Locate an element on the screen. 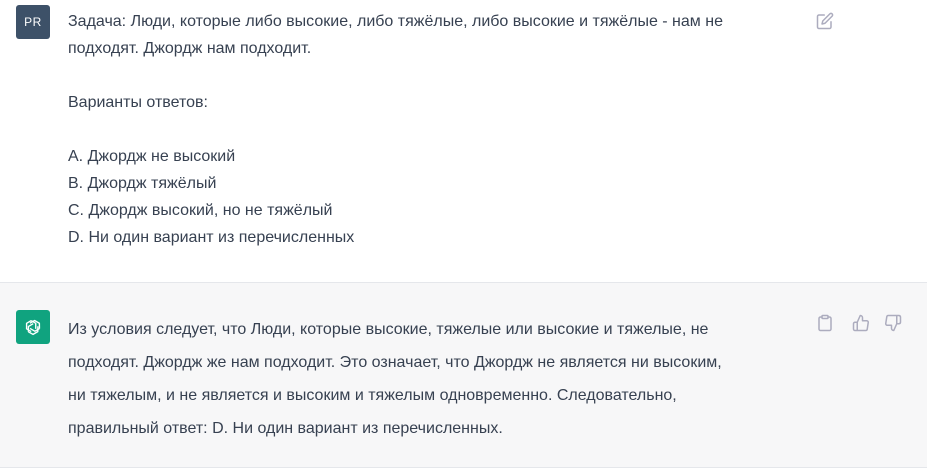 This screenshot has height=468, width=927. copy-icon is located at coordinates (825, 323).